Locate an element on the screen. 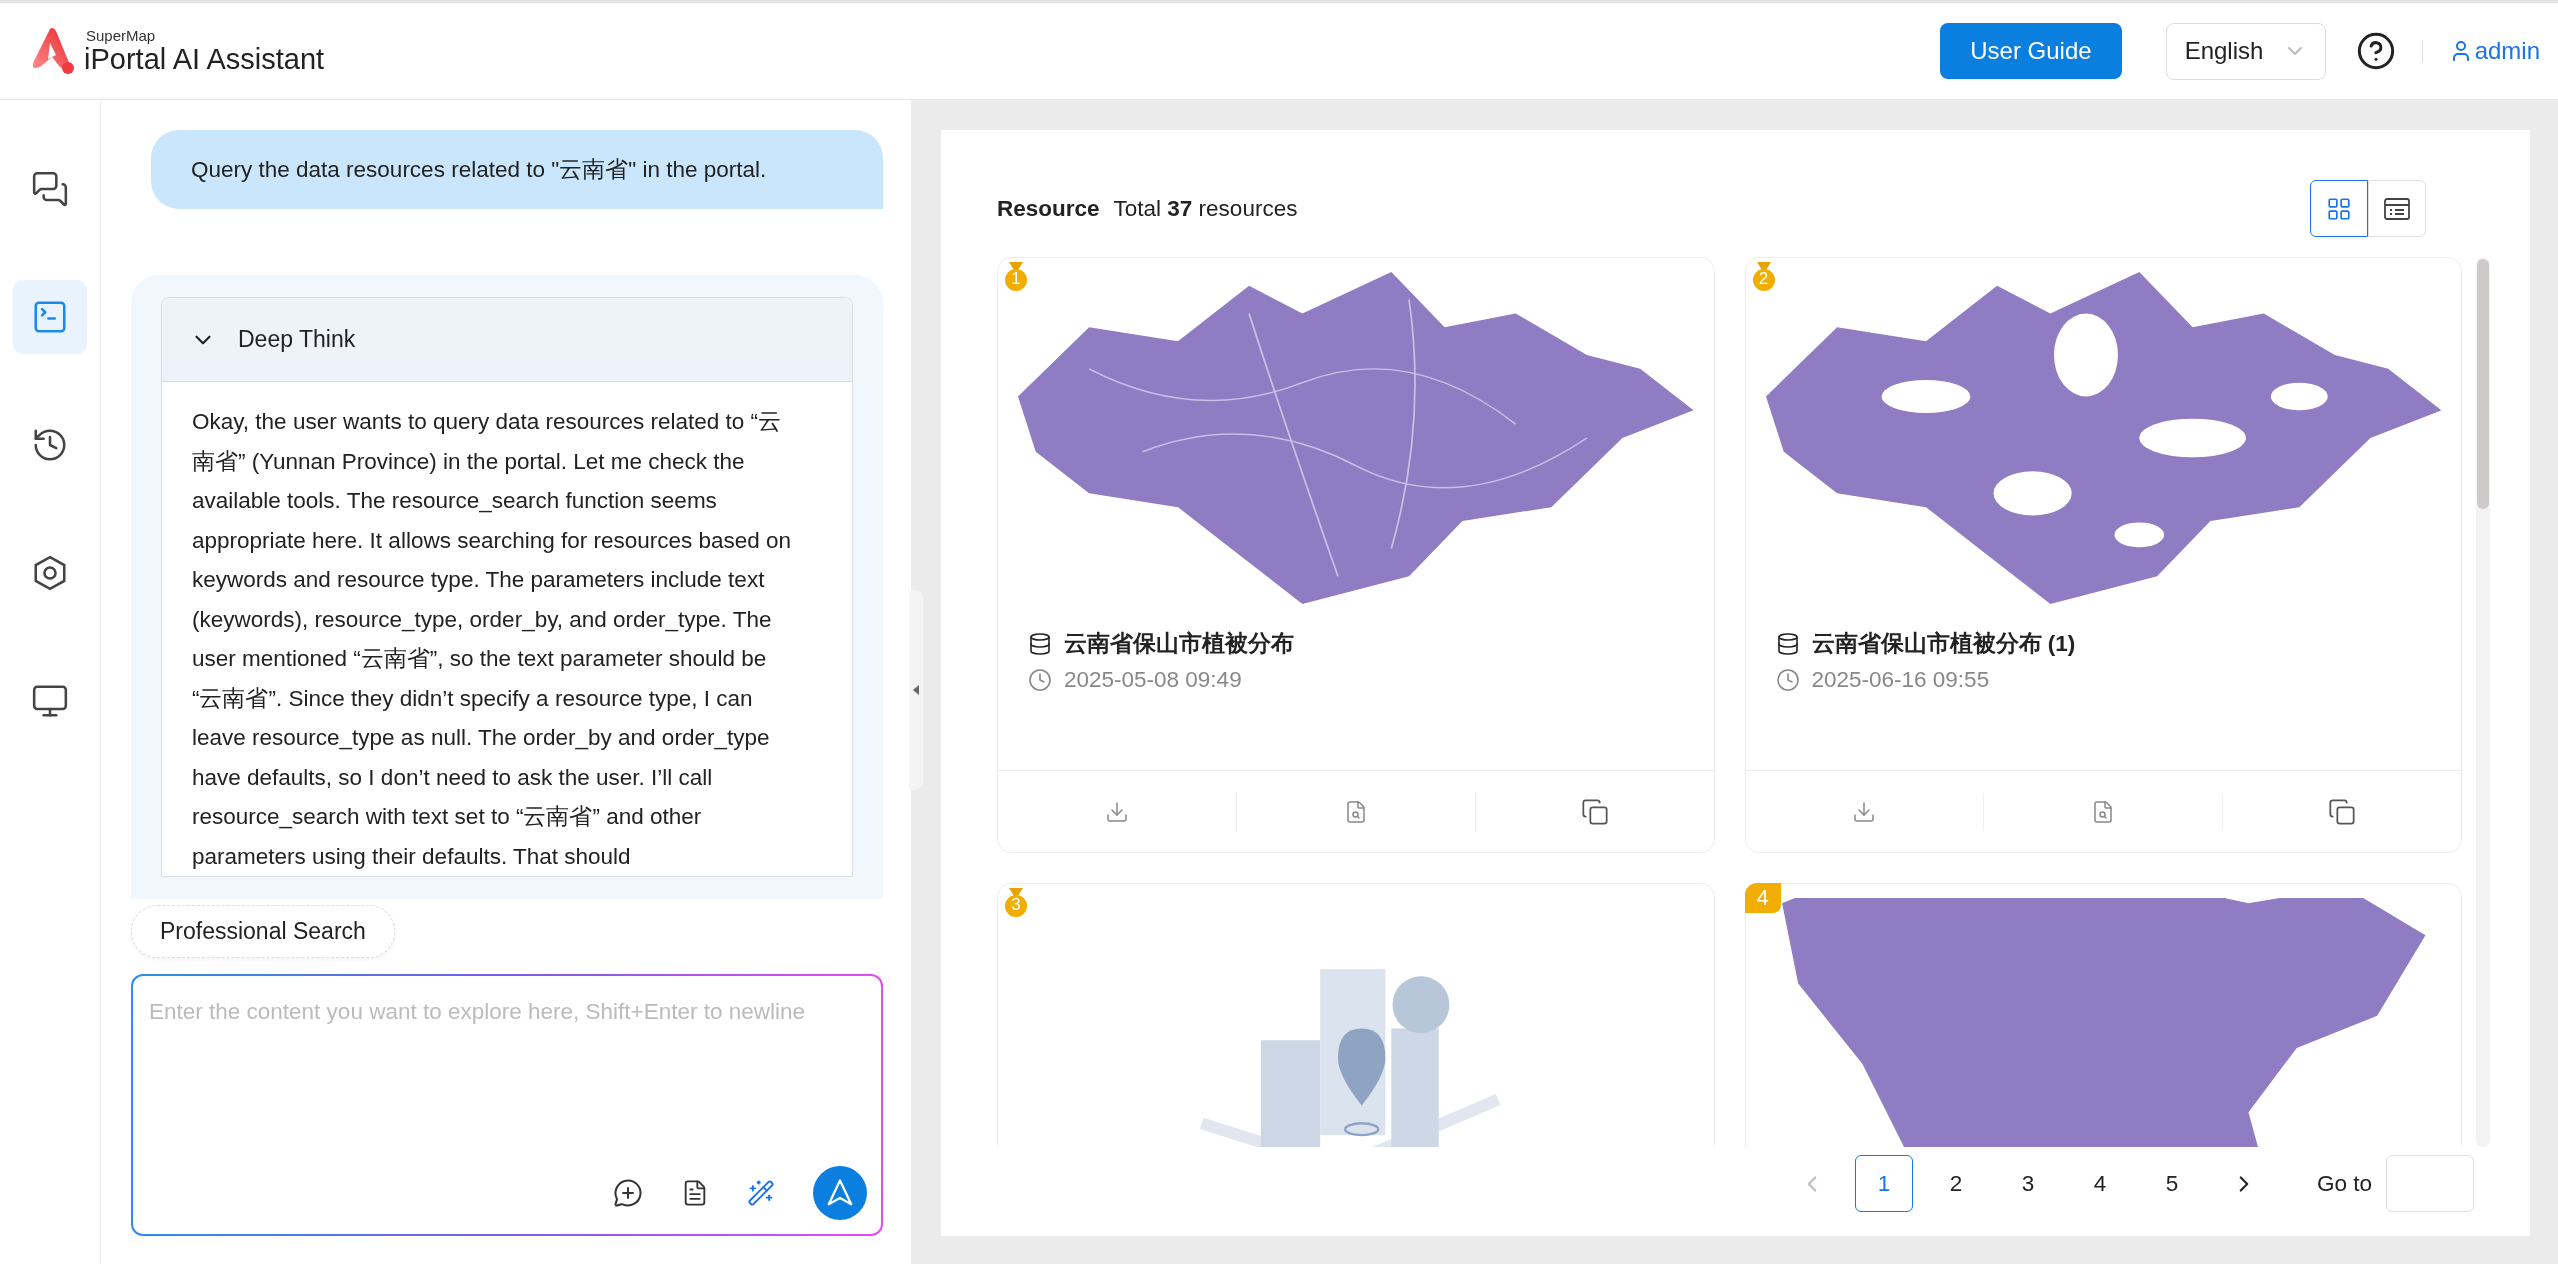 This screenshot has height=1264, width=2558. resource-total: Total 37 resources is located at coordinates (1205, 208).